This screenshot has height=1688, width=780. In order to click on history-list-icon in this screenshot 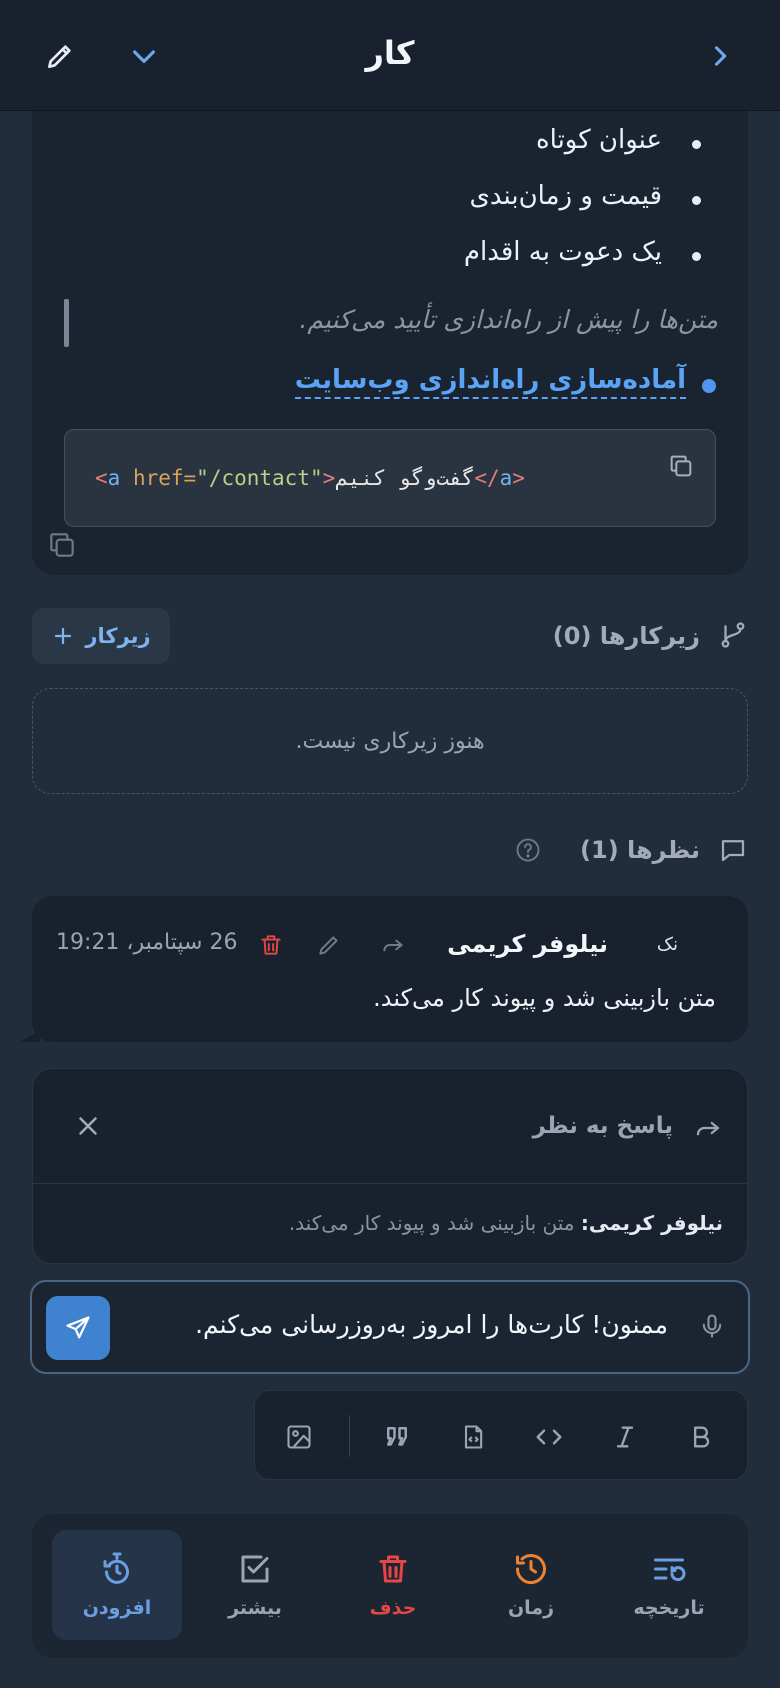, I will do `click(670, 1570)`.